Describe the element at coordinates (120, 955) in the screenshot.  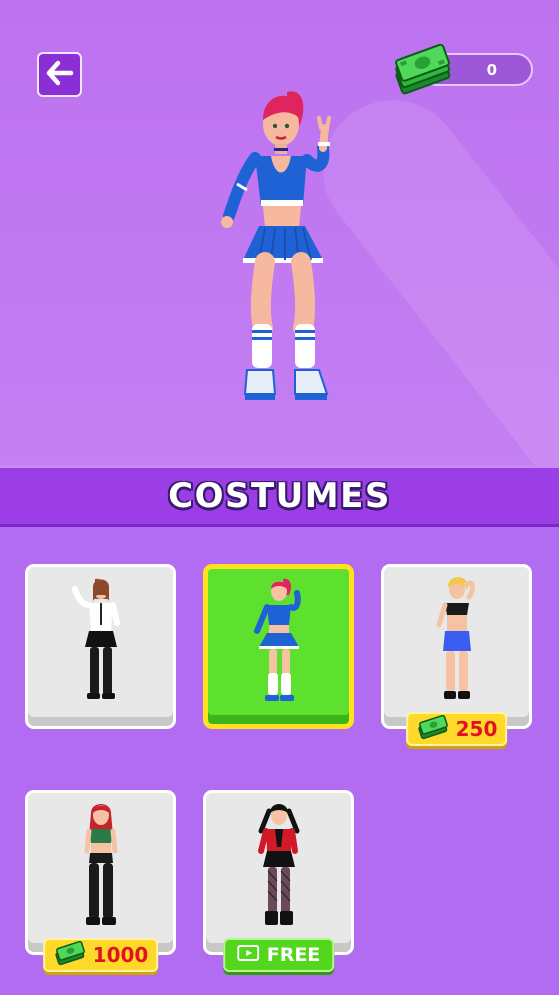
I see `price-value: 1000` at that location.